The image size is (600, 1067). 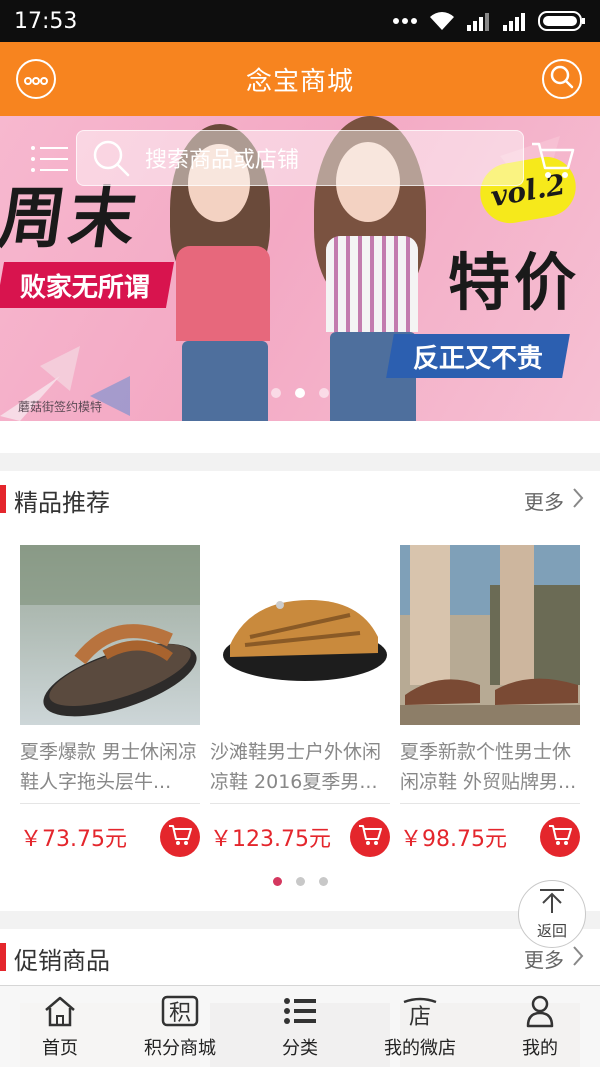 I want to click on pager-dot-active, so click(x=277, y=881).